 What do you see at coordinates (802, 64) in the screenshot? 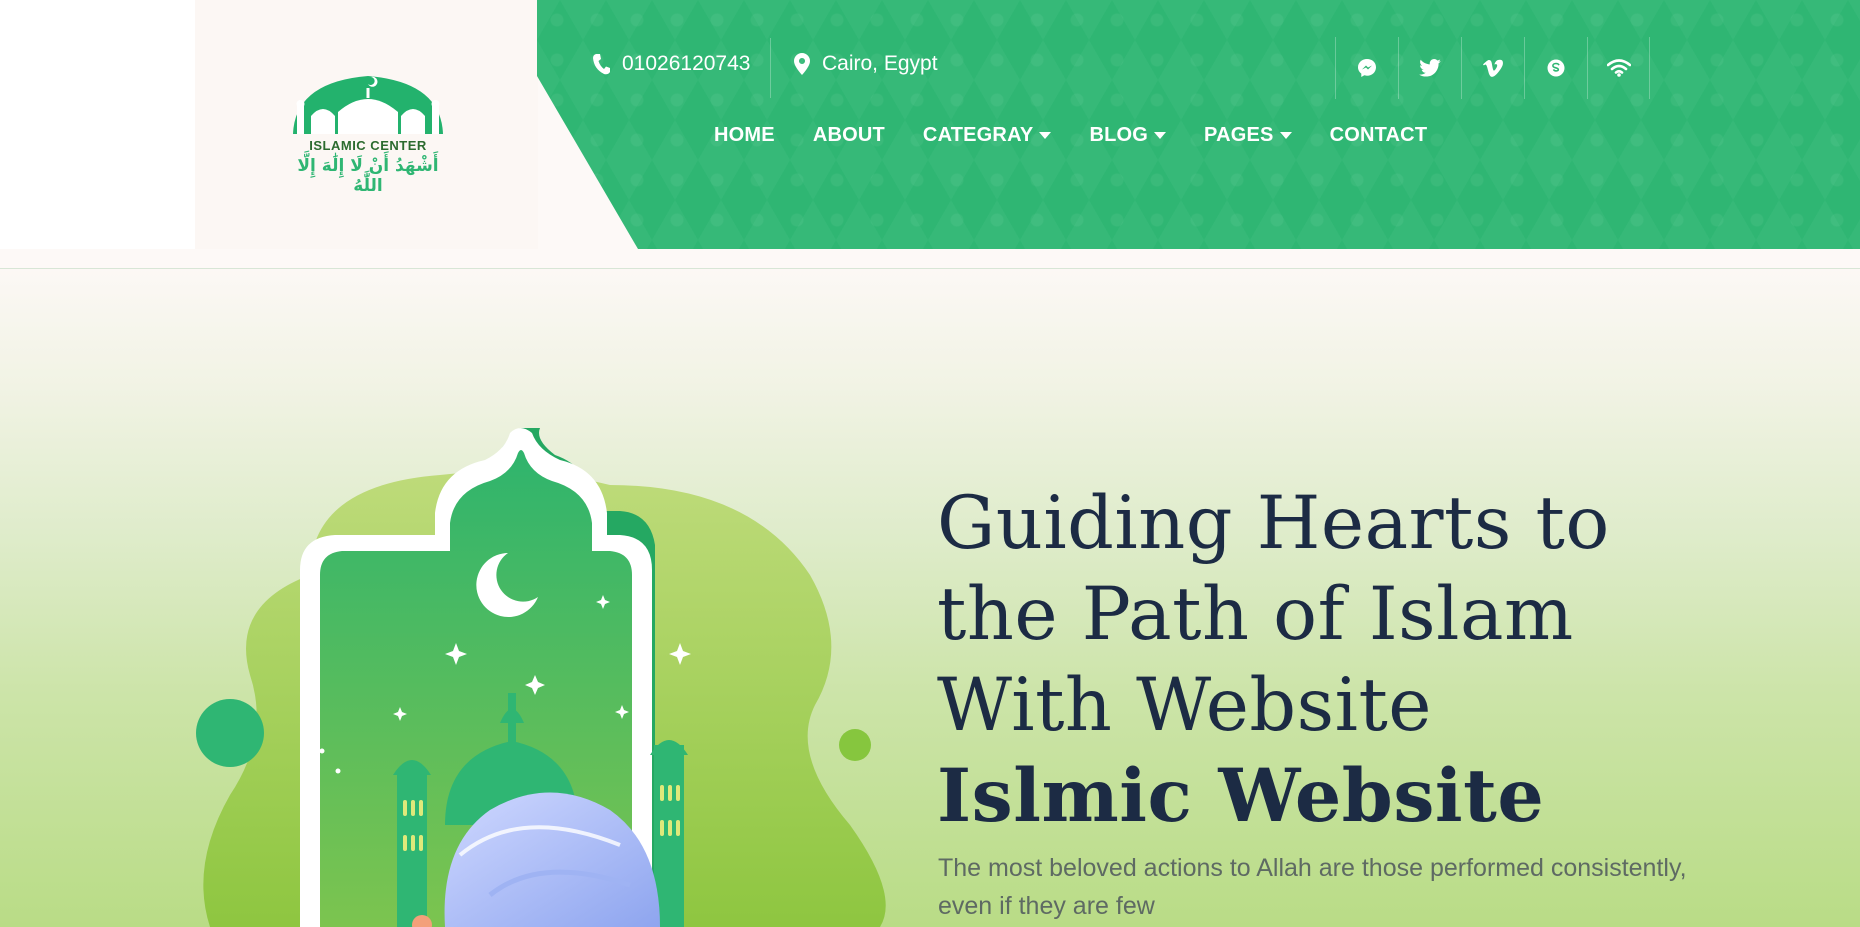
I see `location-pin-icon` at bounding box center [802, 64].